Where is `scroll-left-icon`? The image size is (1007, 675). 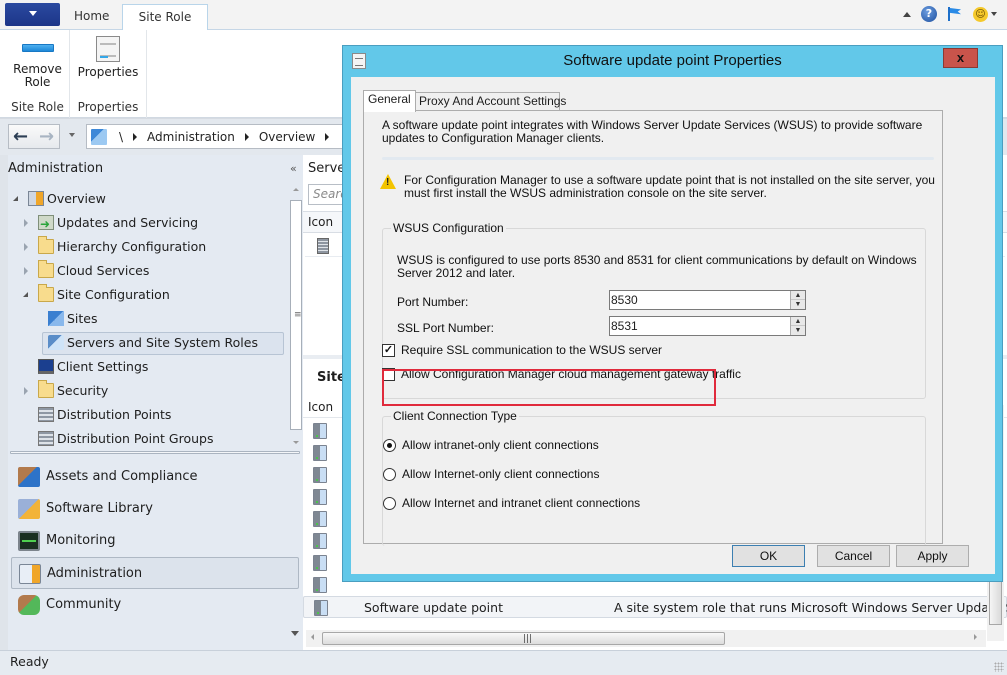
scroll-left-icon is located at coordinates (312, 637).